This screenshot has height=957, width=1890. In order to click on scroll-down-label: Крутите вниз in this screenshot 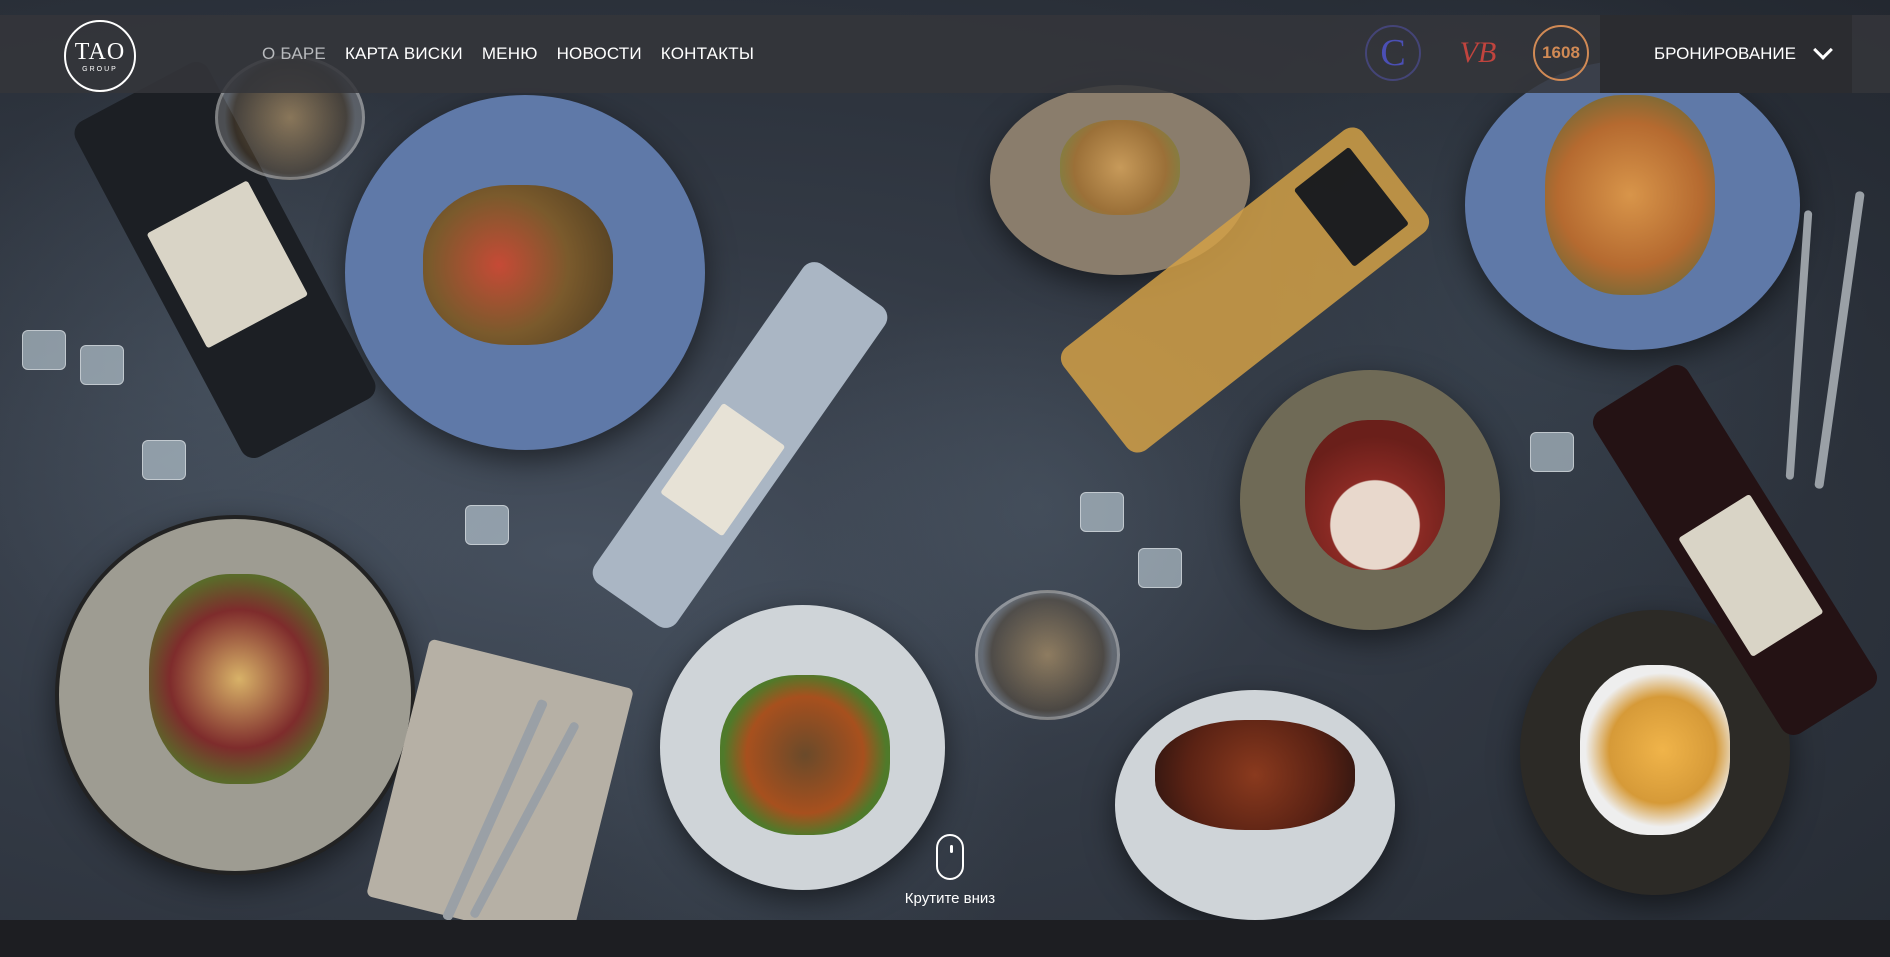, I will do `click(950, 898)`.